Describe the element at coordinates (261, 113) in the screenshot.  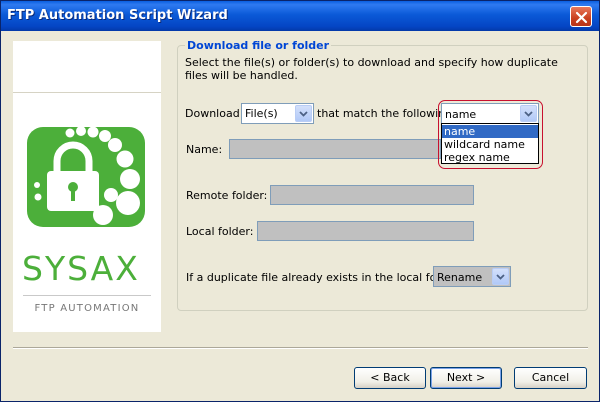
I see `download-type-value: File(s)` at that location.